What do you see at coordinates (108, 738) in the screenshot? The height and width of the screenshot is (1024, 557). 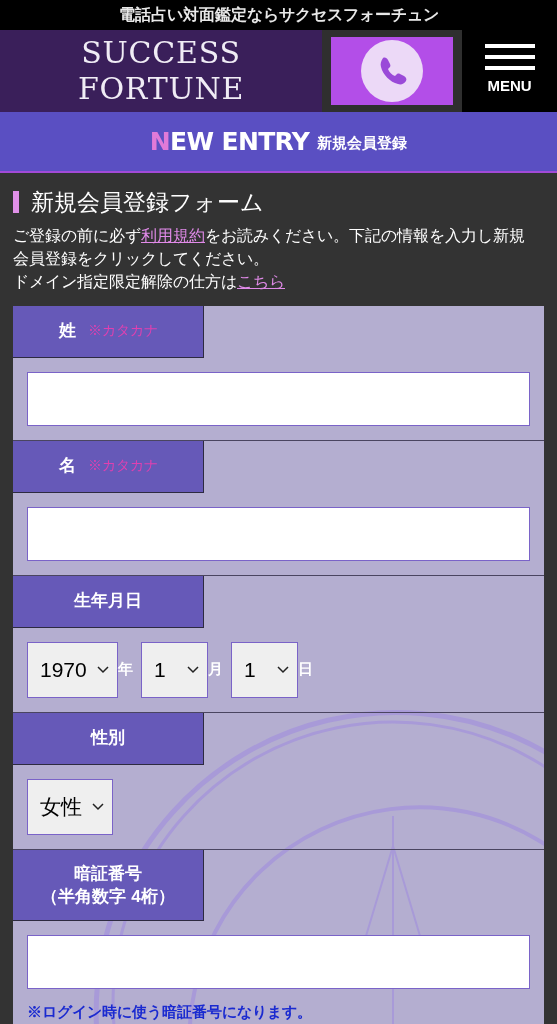 I see `label-text: 性別` at bounding box center [108, 738].